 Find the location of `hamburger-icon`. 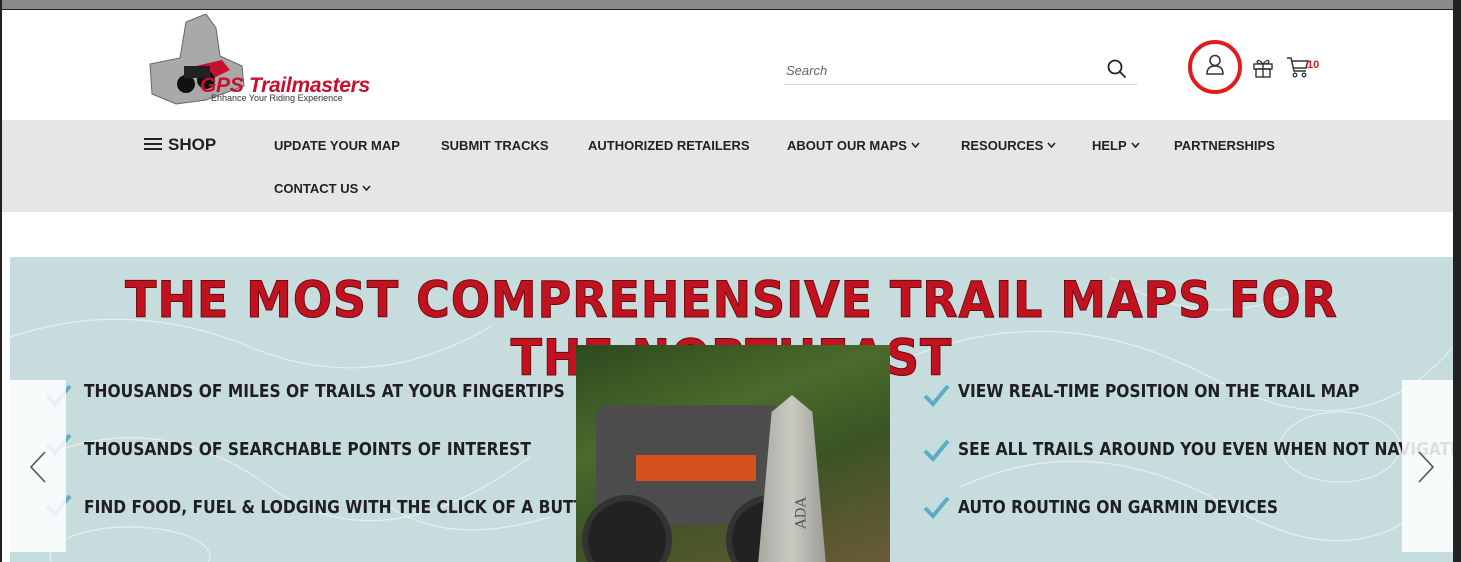

hamburger-icon is located at coordinates (153, 143).